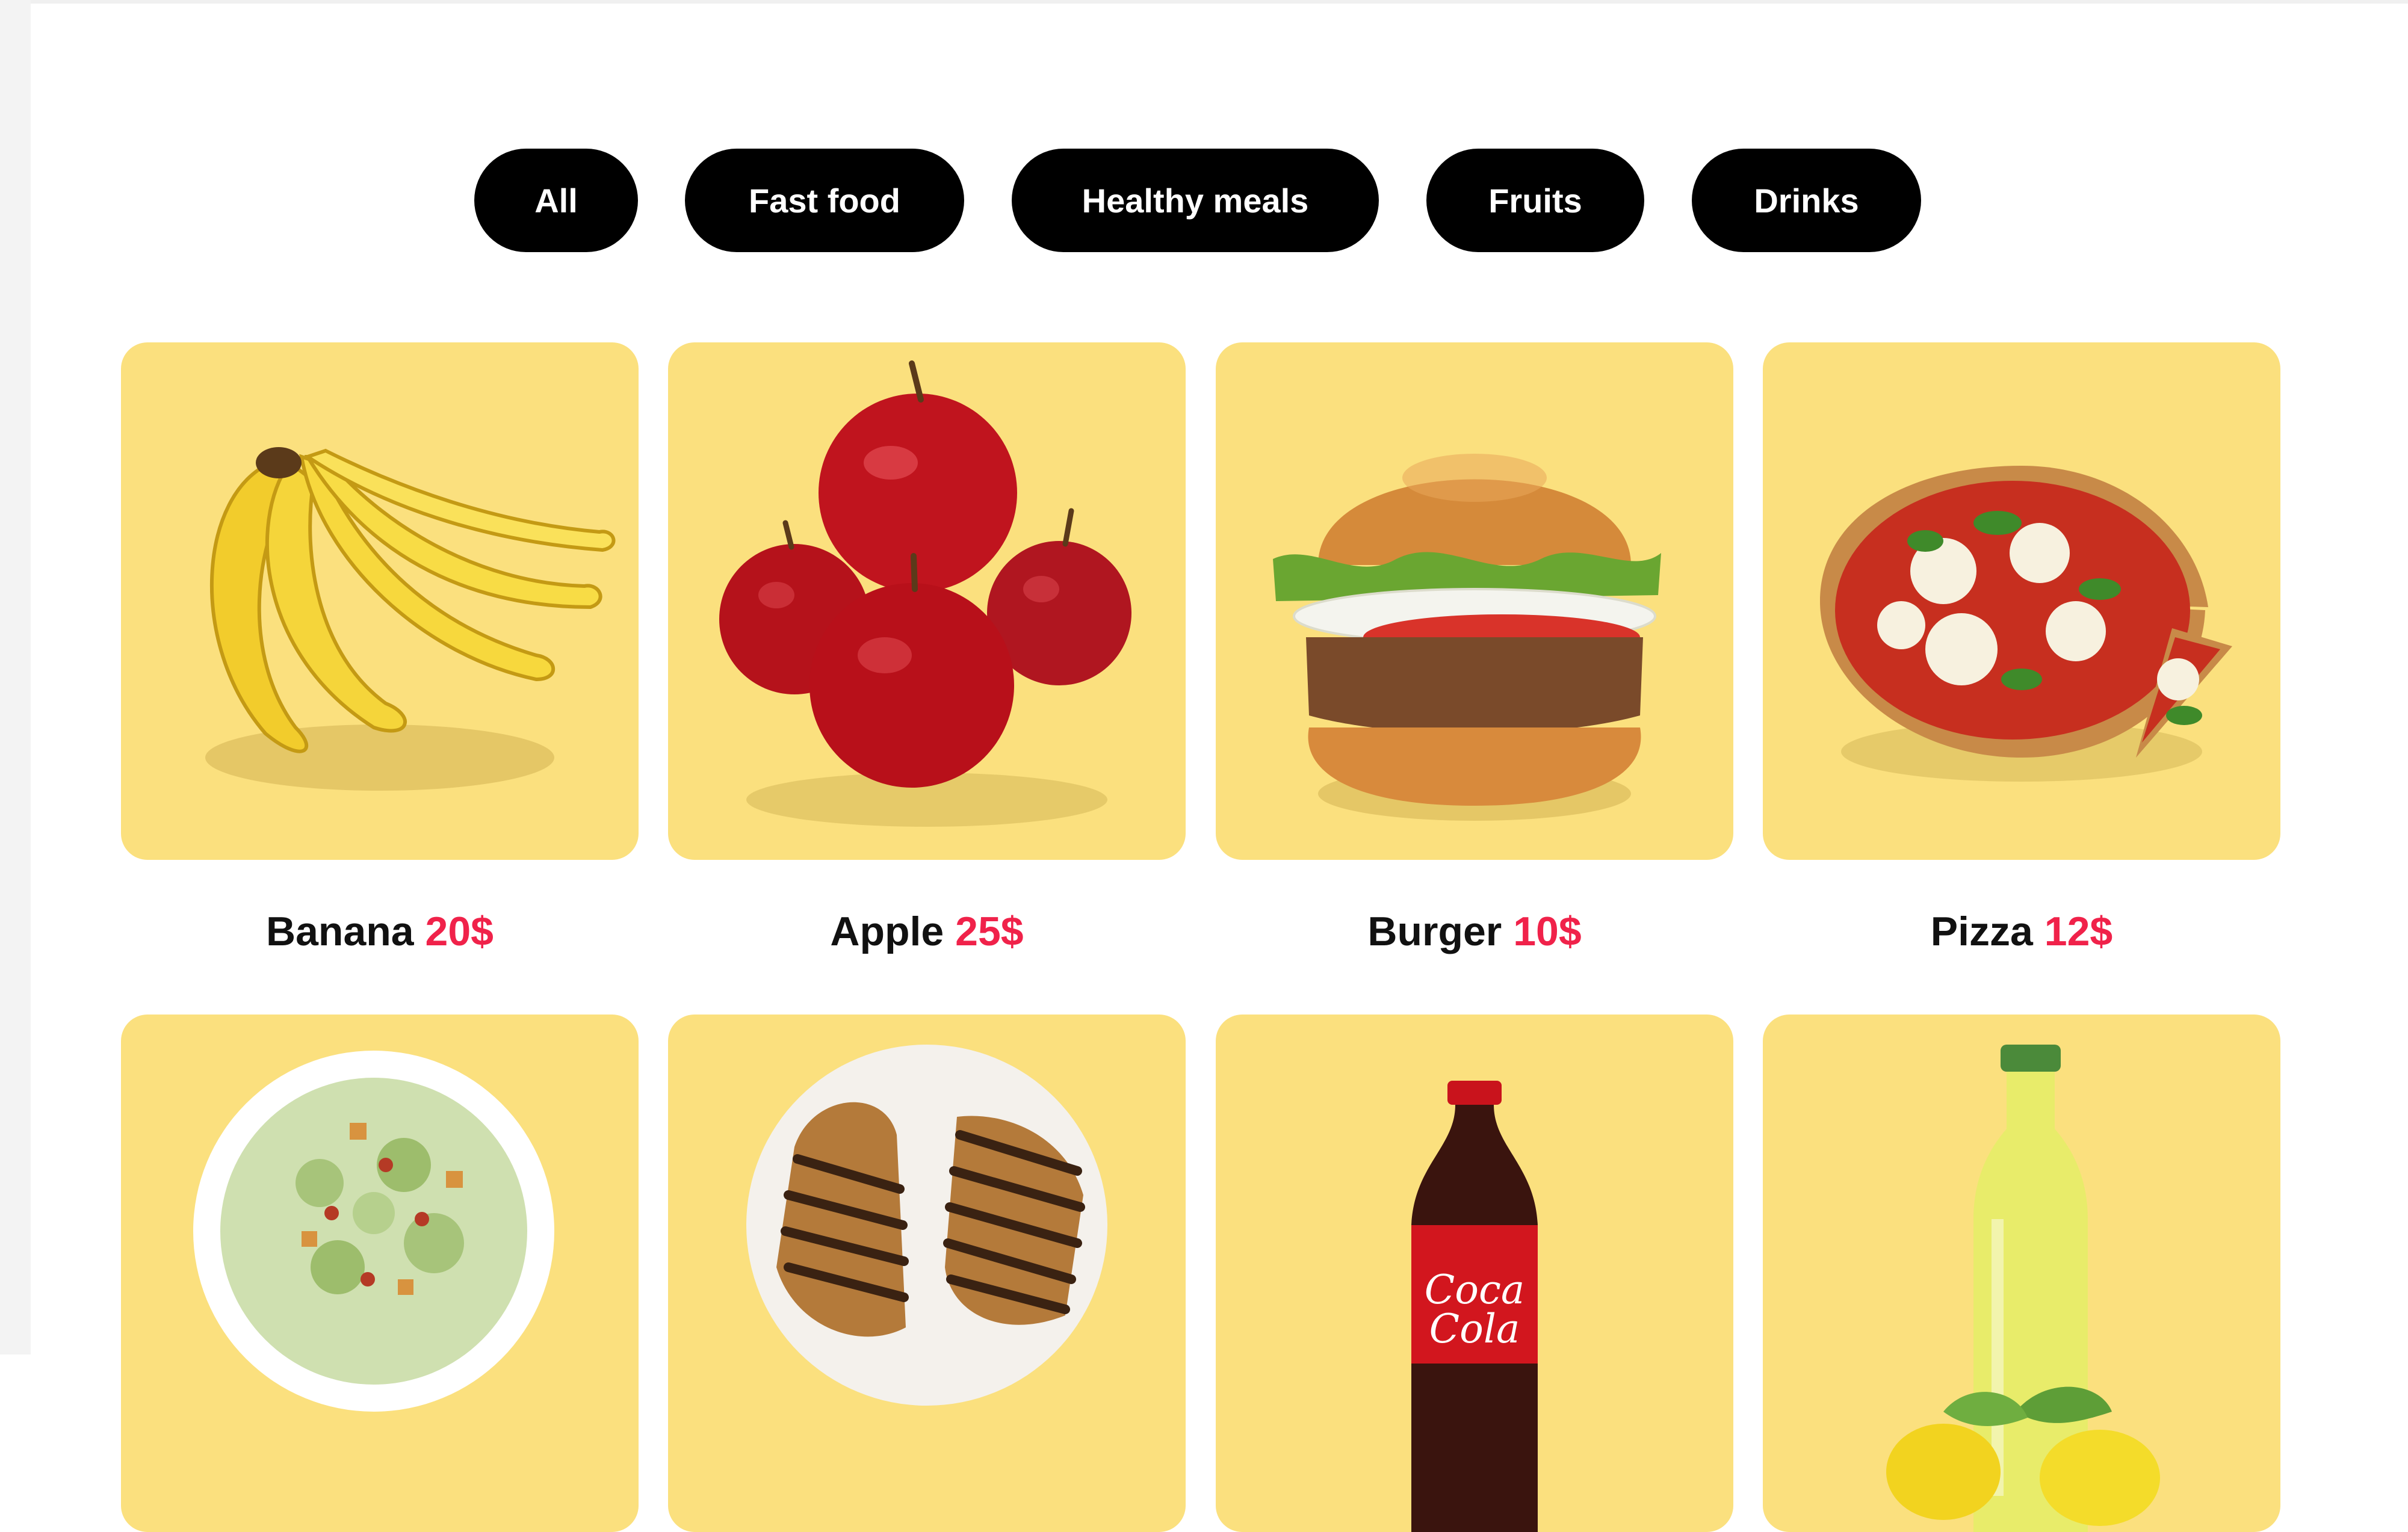 The width and height of the screenshot is (2408, 1532). I want to click on product-label-banana: Banana 20$, so click(380, 931).